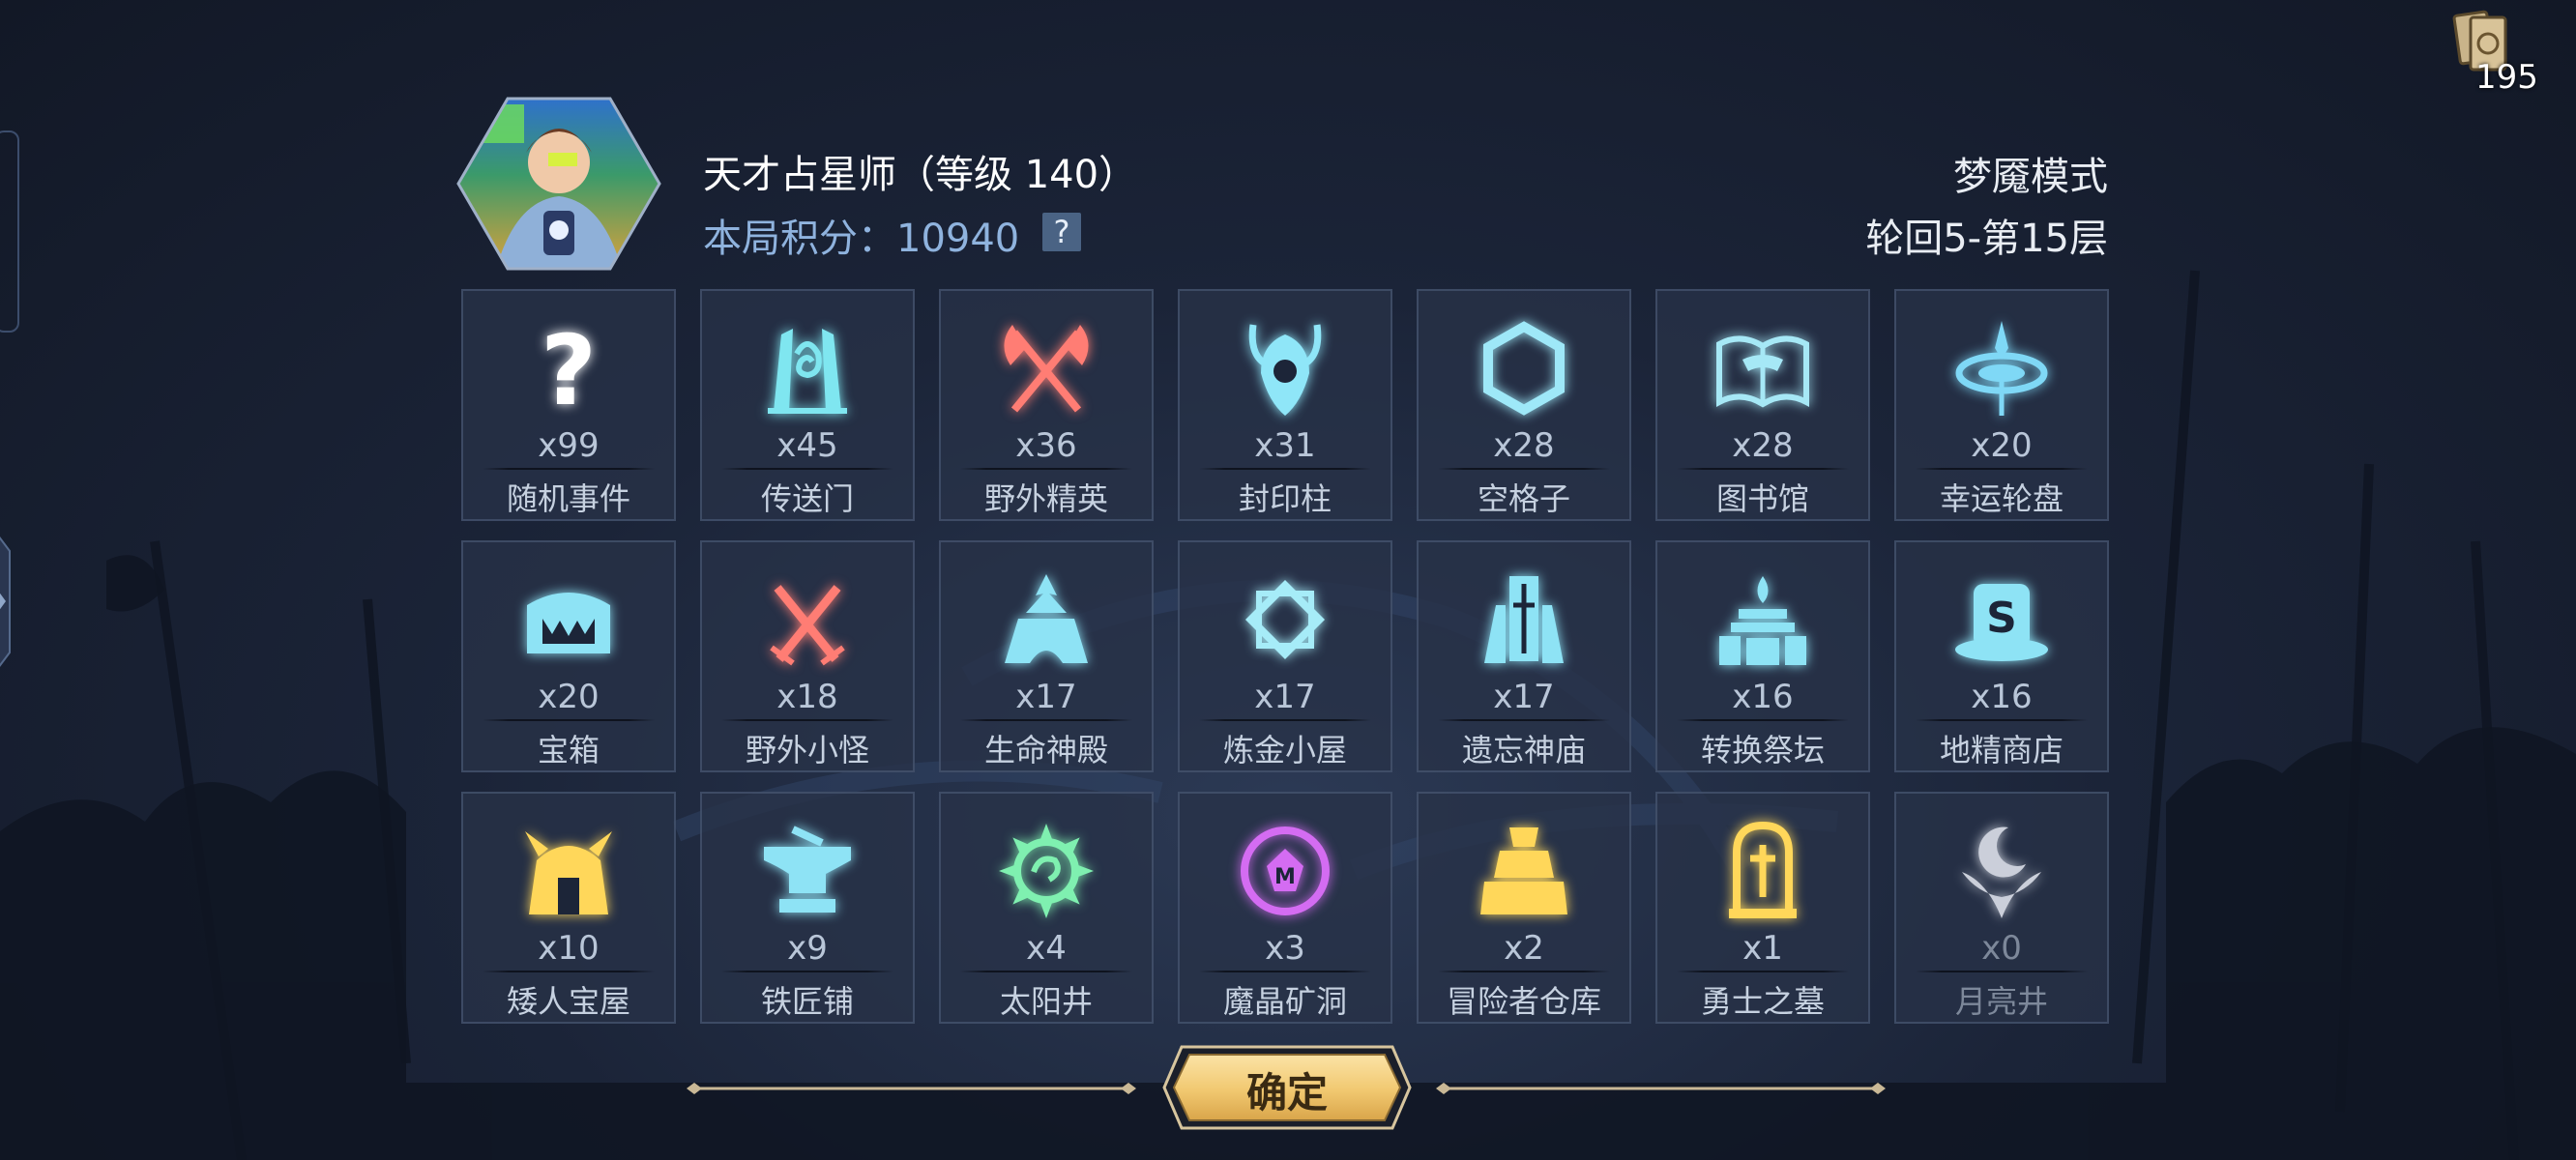 The width and height of the screenshot is (2576, 1160). I want to click on event-count: x2, so click(1524, 948).